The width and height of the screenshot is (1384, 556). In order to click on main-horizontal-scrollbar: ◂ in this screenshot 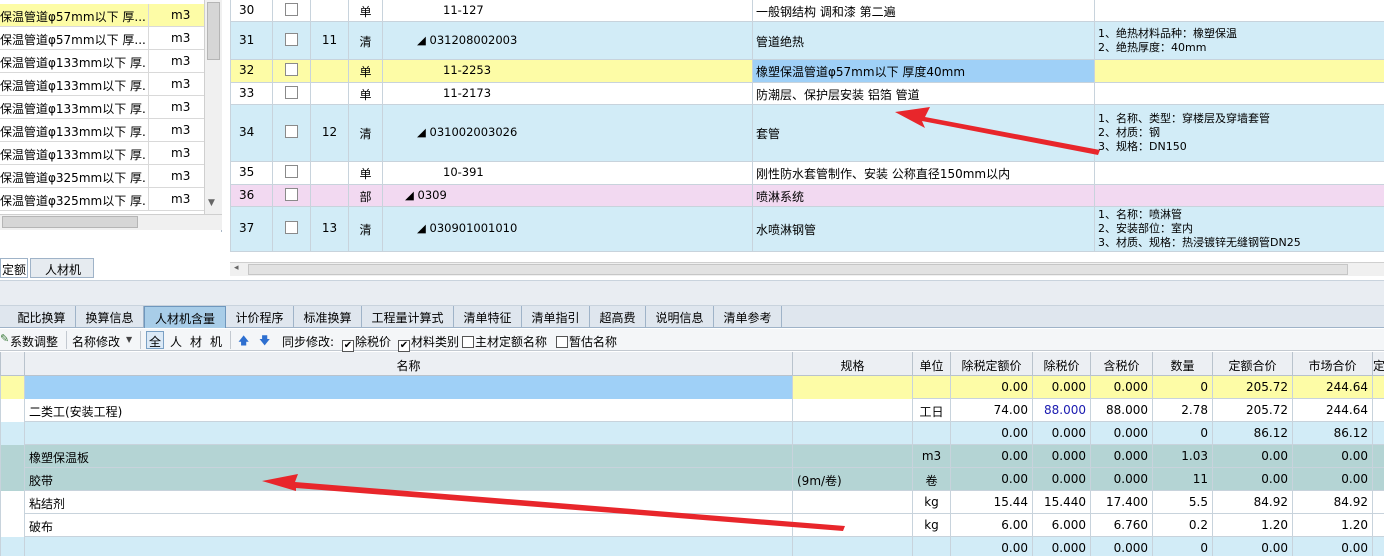, I will do `click(807, 269)`.